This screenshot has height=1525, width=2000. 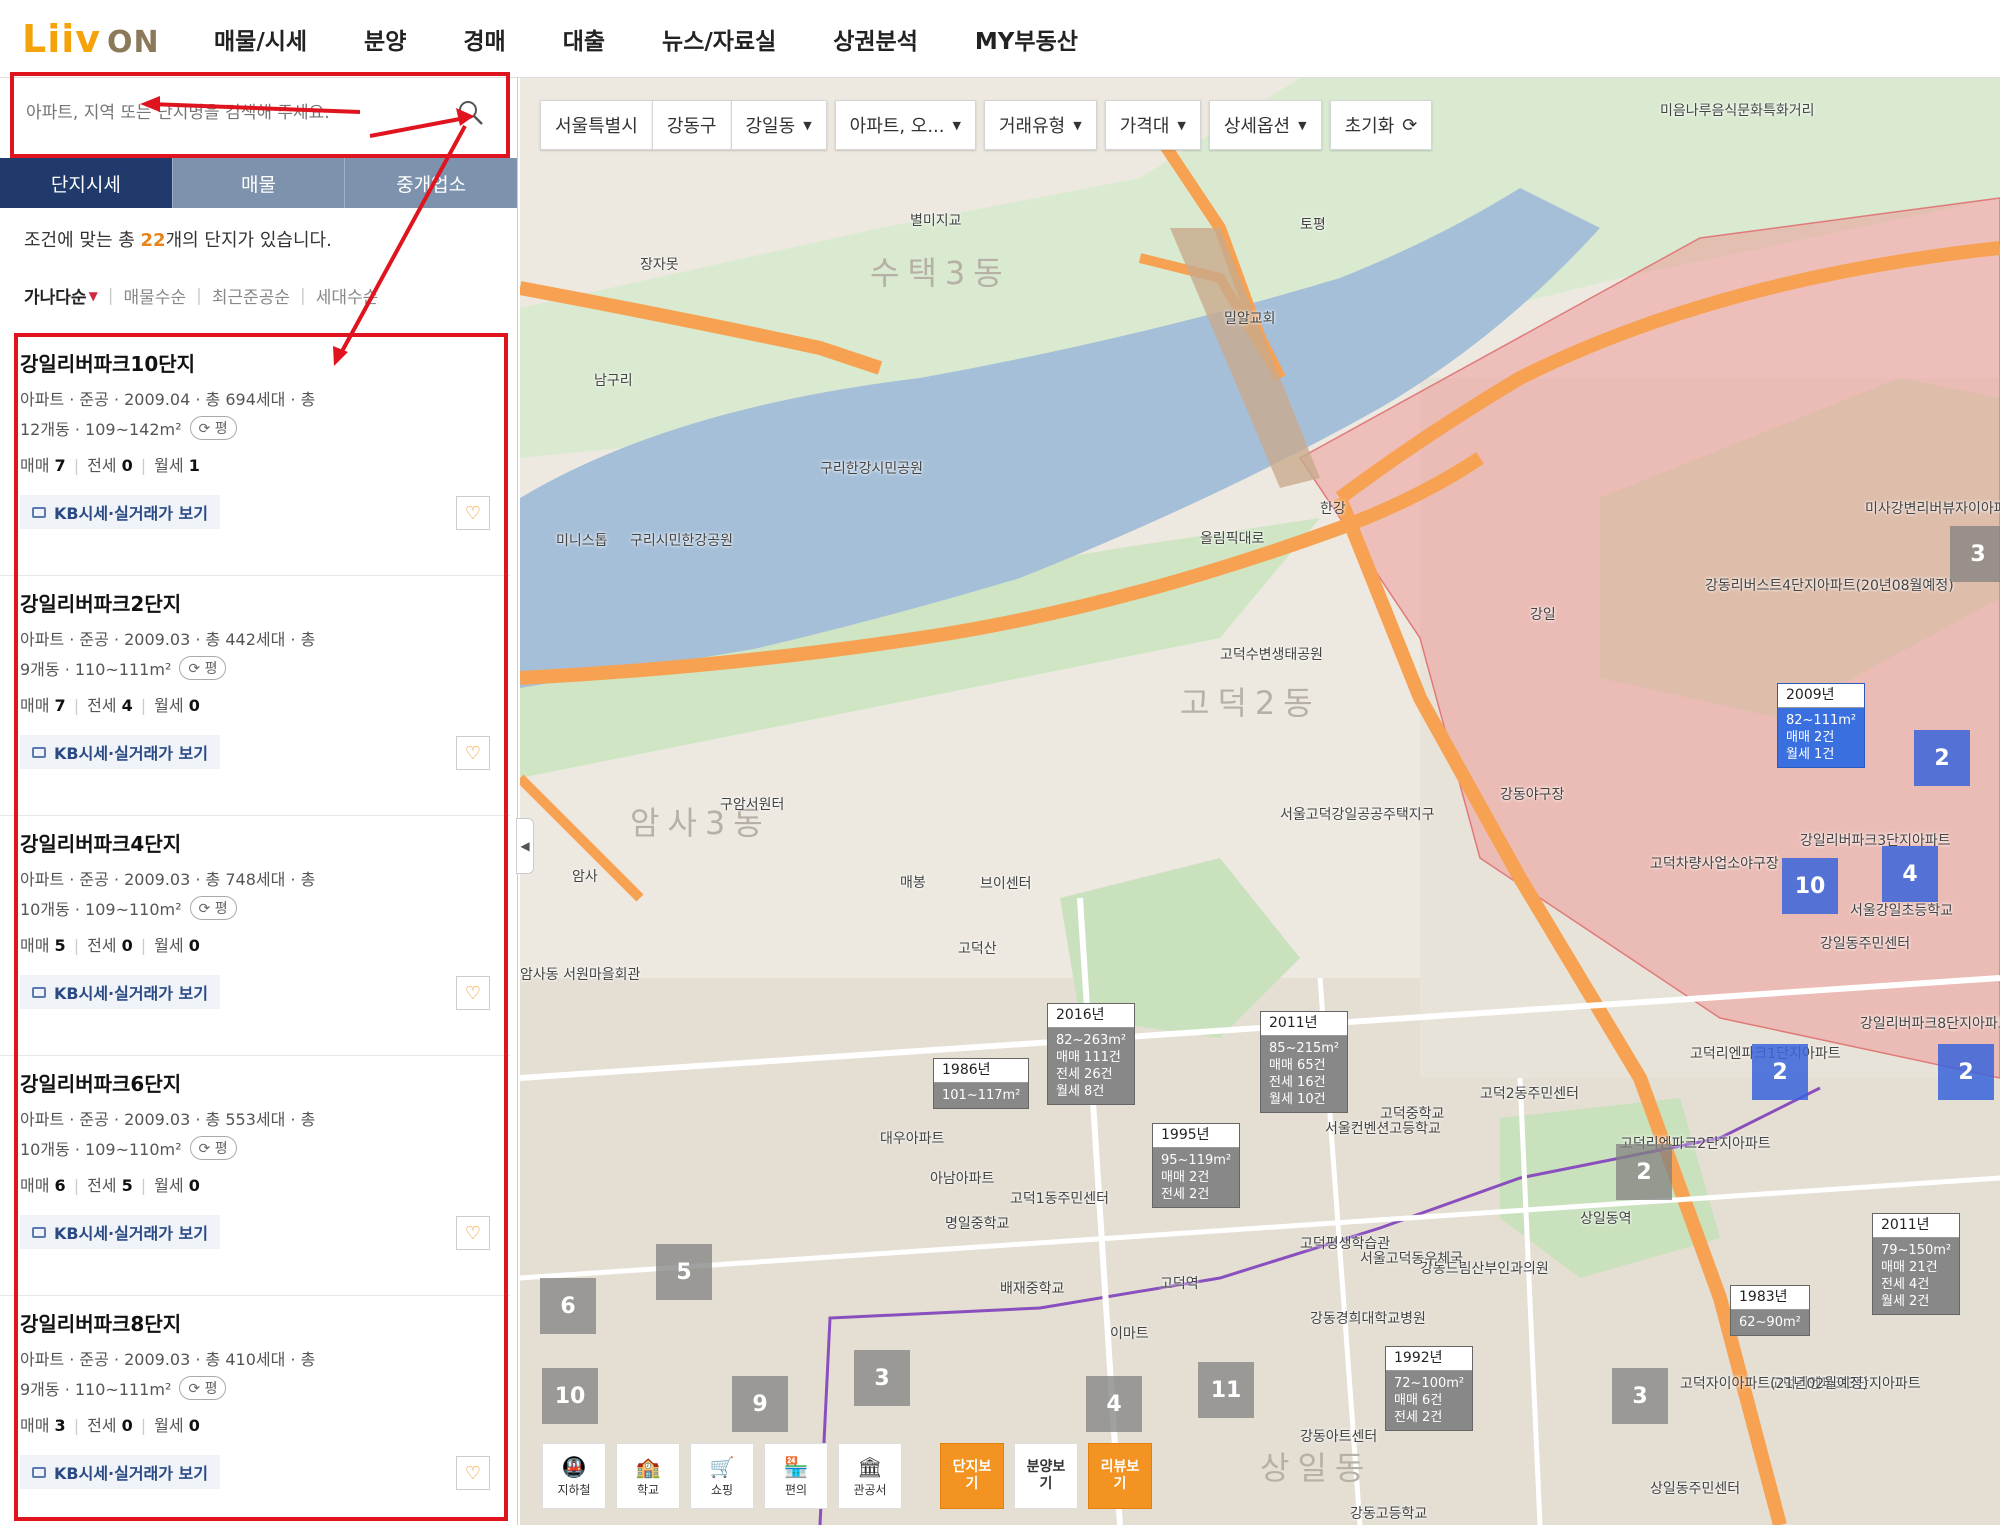 What do you see at coordinates (981, 1083) in the screenshot?
I see `complex-price-card: 1986년 101~117m²` at bounding box center [981, 1083].